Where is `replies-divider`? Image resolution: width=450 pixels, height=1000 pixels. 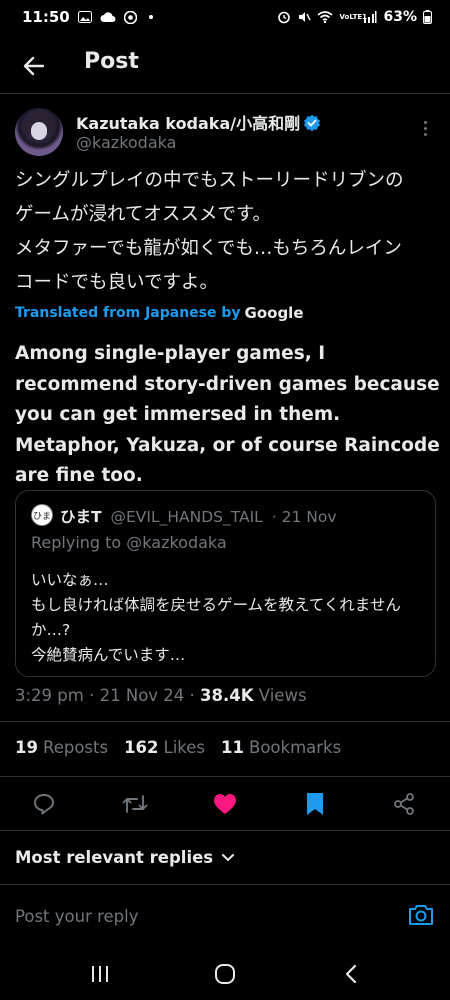
replies-divider is located at coordinates (225, 884).